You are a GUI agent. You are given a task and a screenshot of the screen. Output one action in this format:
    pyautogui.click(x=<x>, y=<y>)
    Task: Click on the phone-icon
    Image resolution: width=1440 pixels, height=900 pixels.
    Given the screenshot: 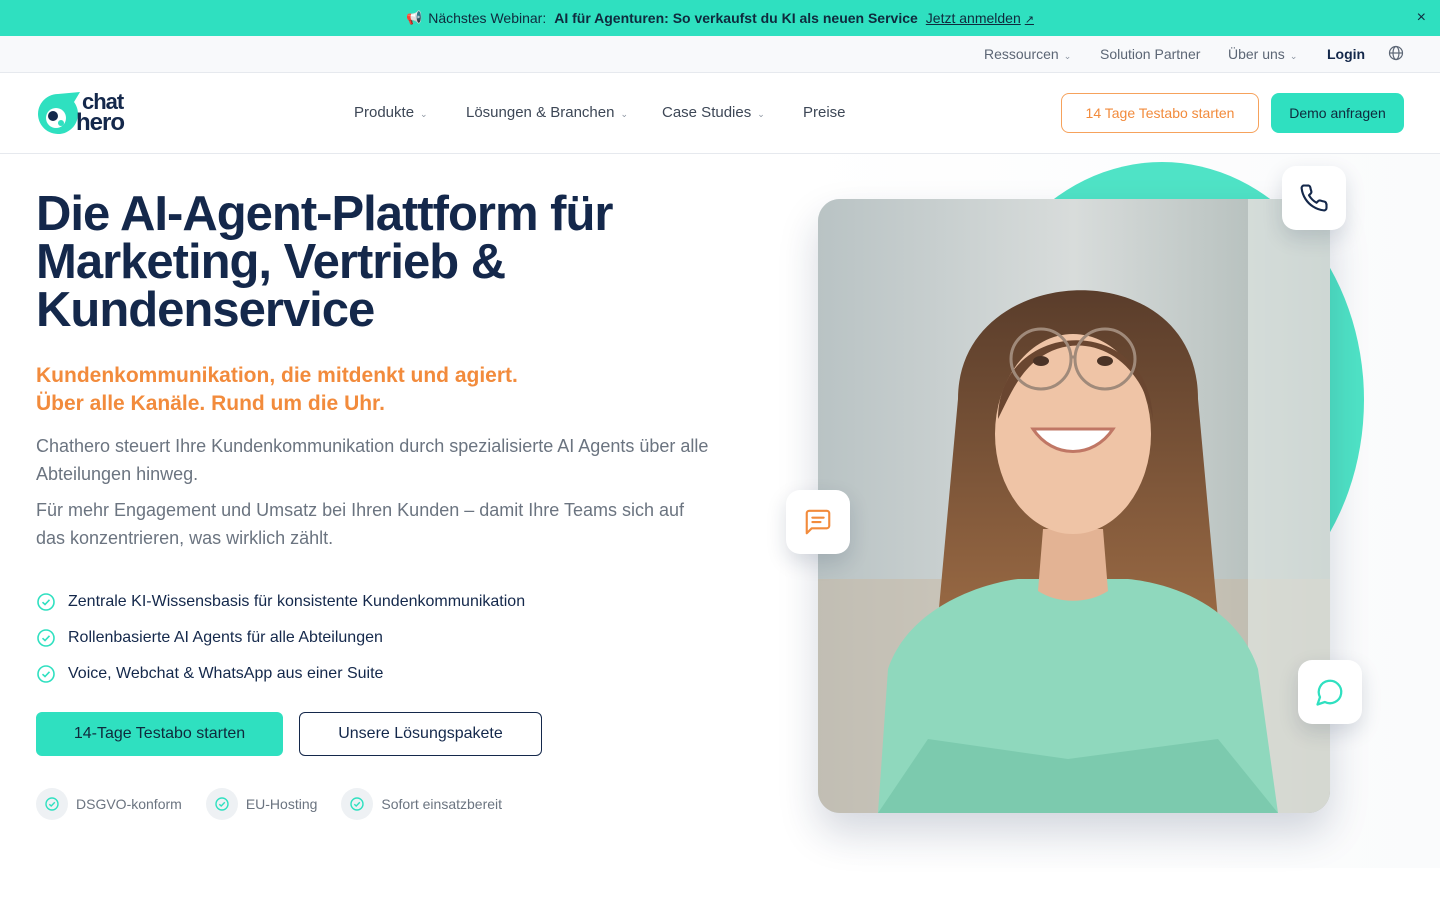 What is the action you would take?
    pyautogui.click(x=1314, y=198)
    